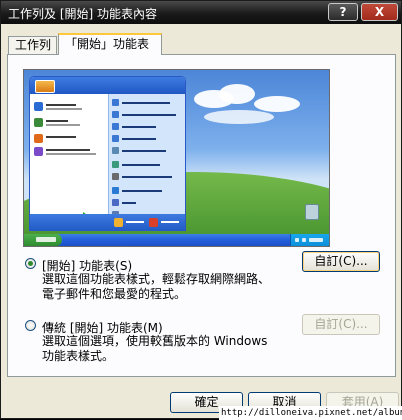 Image resolution: width=402 pixels, height=420 pixels. What do you see at coordinates (201, 12) in the screenshot?
I see `title-bar: 工作列及 [開始] 功能表內容 ? X` at bounding box center [201, 12].